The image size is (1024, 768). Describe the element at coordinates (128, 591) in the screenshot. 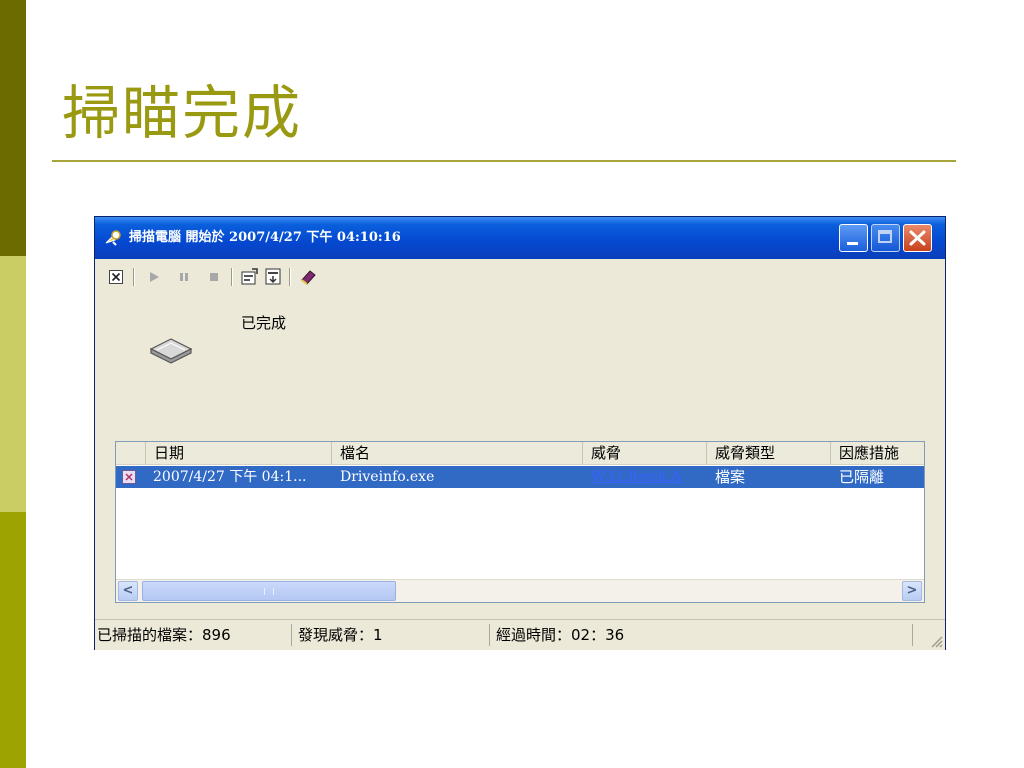

I see `scroll-left-icon: <` at that location.